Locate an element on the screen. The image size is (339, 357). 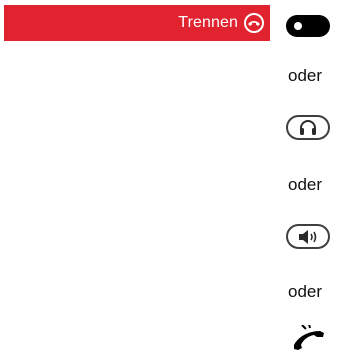
hangup-icon is located at coordinates (254, 23).